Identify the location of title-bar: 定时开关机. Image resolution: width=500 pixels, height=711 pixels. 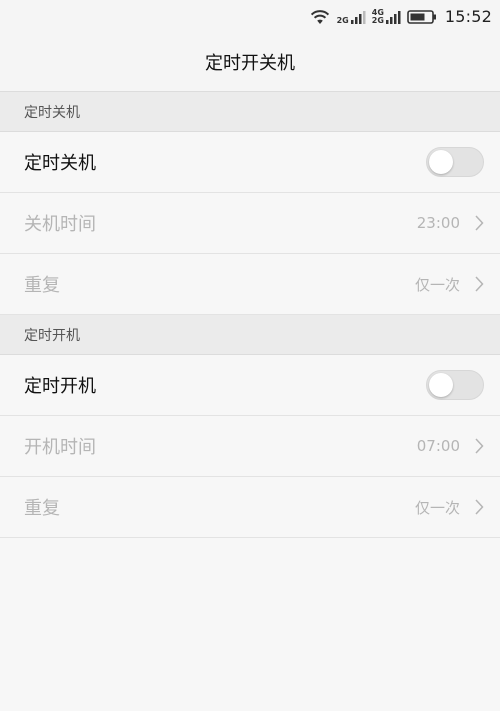
(250, 62).